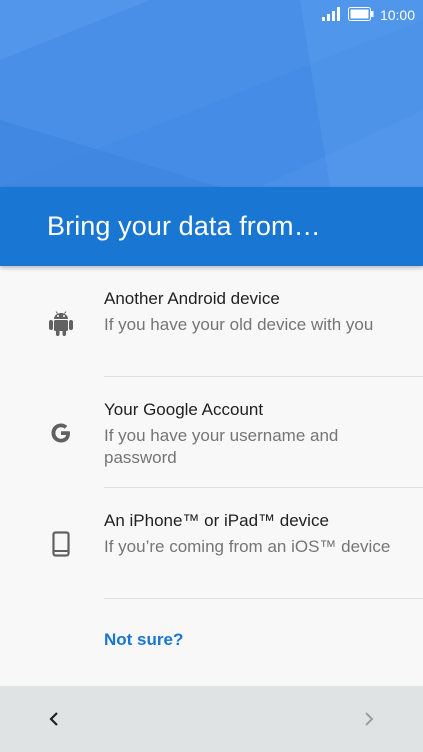 This screenshot has width=423, height=752. What do you see at coordinates (247, 546) in the screenshot?
I see `option-subtitle: If you’re coming from an iOS™ device` at bounding box center [247, 546].